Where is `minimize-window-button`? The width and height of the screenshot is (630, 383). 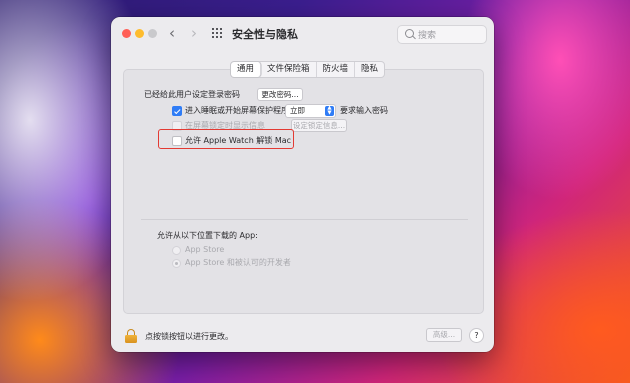
minimize-window-button is located at coordinates (139, 33).